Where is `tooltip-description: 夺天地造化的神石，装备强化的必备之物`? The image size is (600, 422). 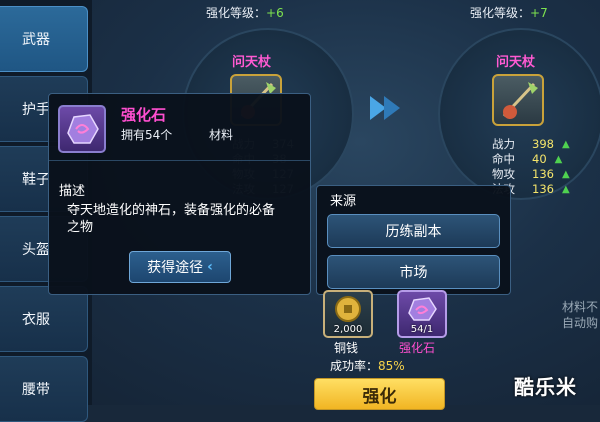
tooltip-description: 夺天地造化的神石，装备强化的必备之物 is located at coordinates (171, 219).